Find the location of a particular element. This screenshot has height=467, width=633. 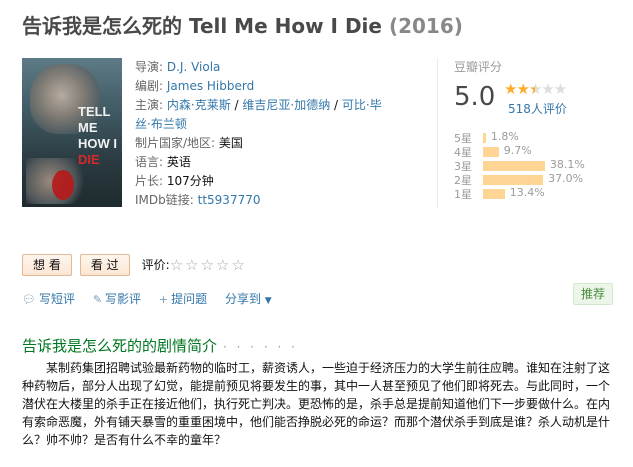

rating-score: 5.0 is located at coordinates (475, 97).